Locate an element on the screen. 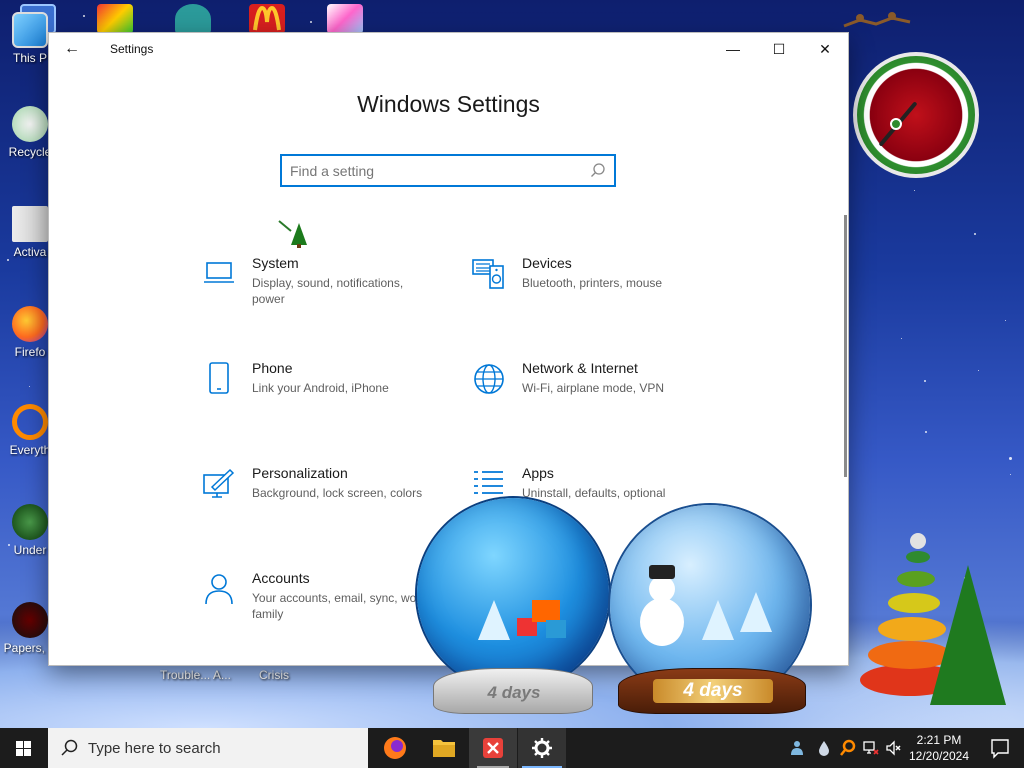 Image resolution: width=1024 pixels, height=768 pixels. category-title: Phone is located at coordinates (272, 368).